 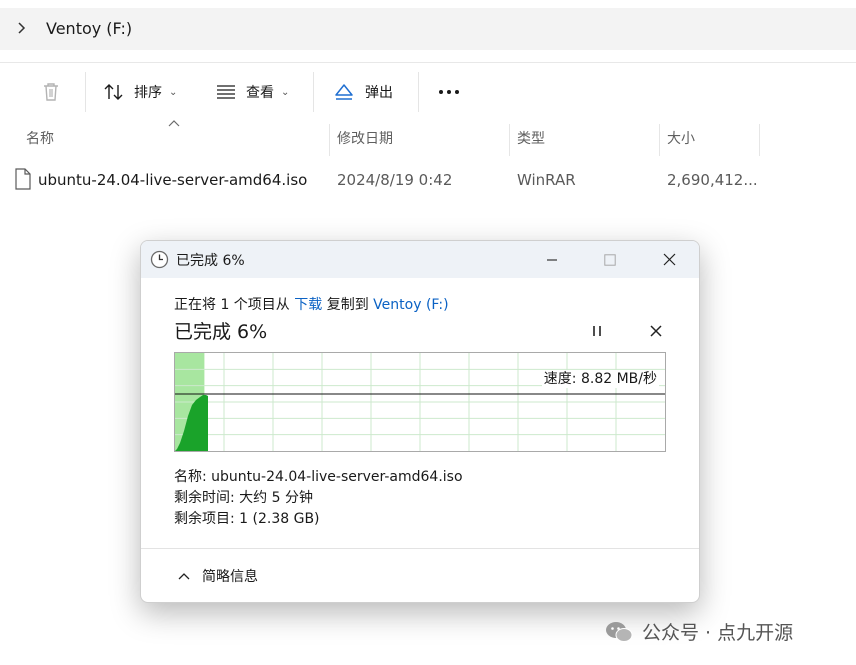 I want to click on copy-description: 正在将 1 个项目从 下载 复制到 Ventoy (F:), so click(x=311, y=304).